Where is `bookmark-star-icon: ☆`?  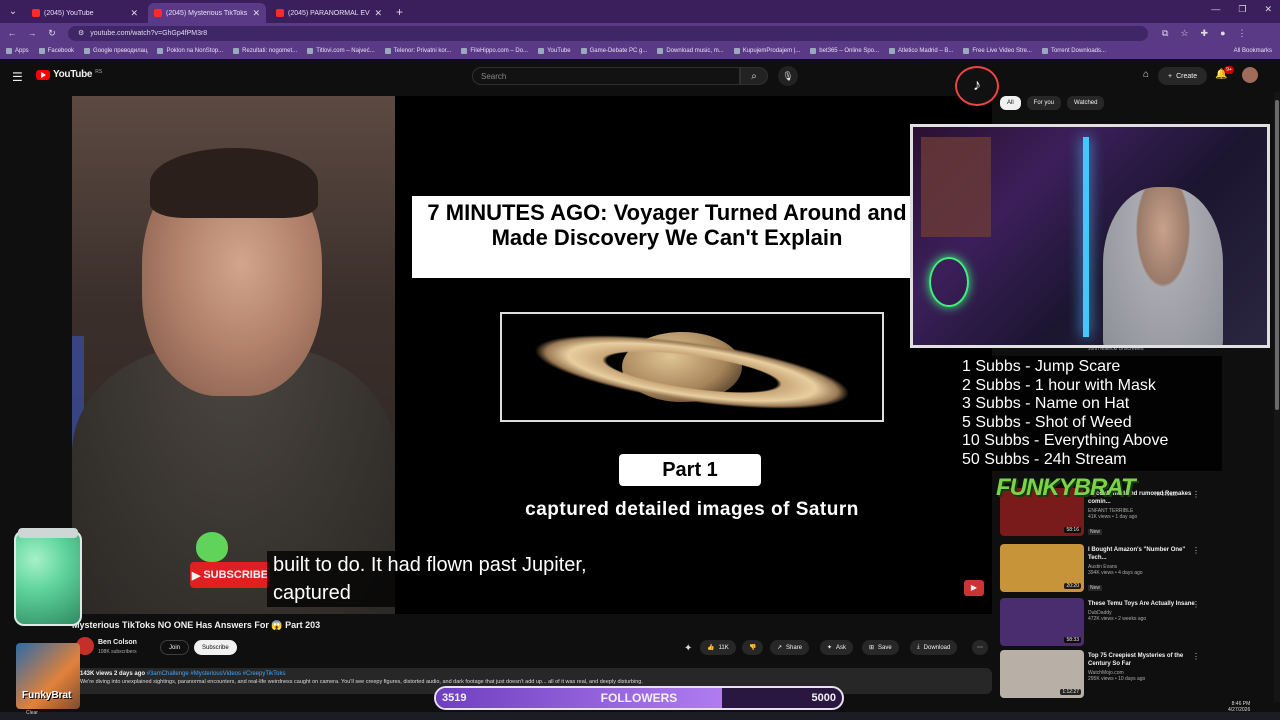
bookmark-star-icon: ☆ is located at coordinates (1184, 33).